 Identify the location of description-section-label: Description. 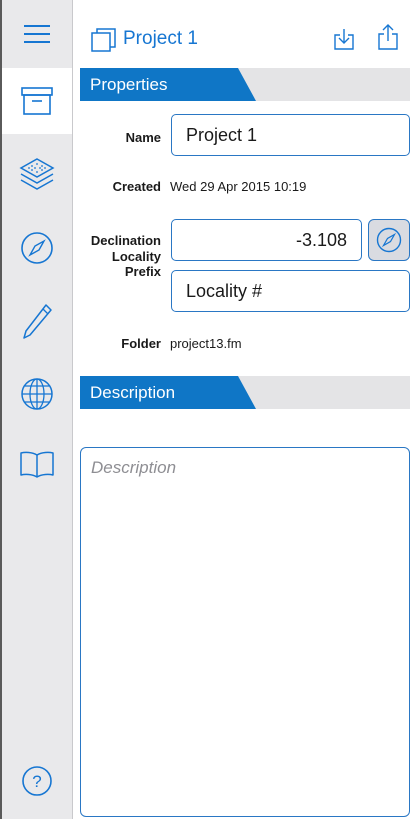
(133, 392).